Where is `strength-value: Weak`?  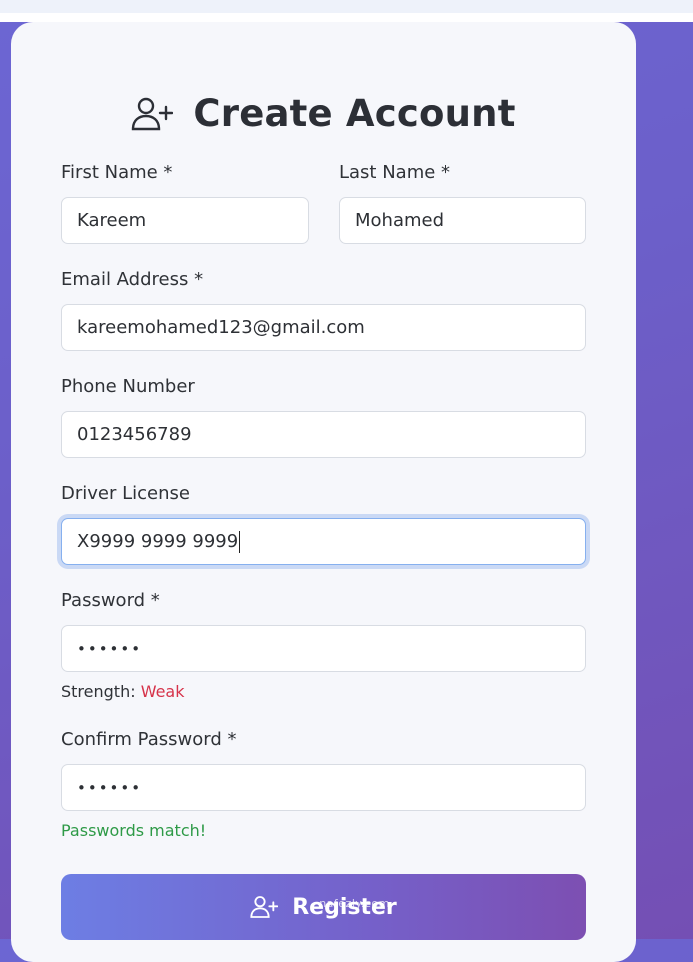 strength-value: Weak is located at coordinates (162, 691).